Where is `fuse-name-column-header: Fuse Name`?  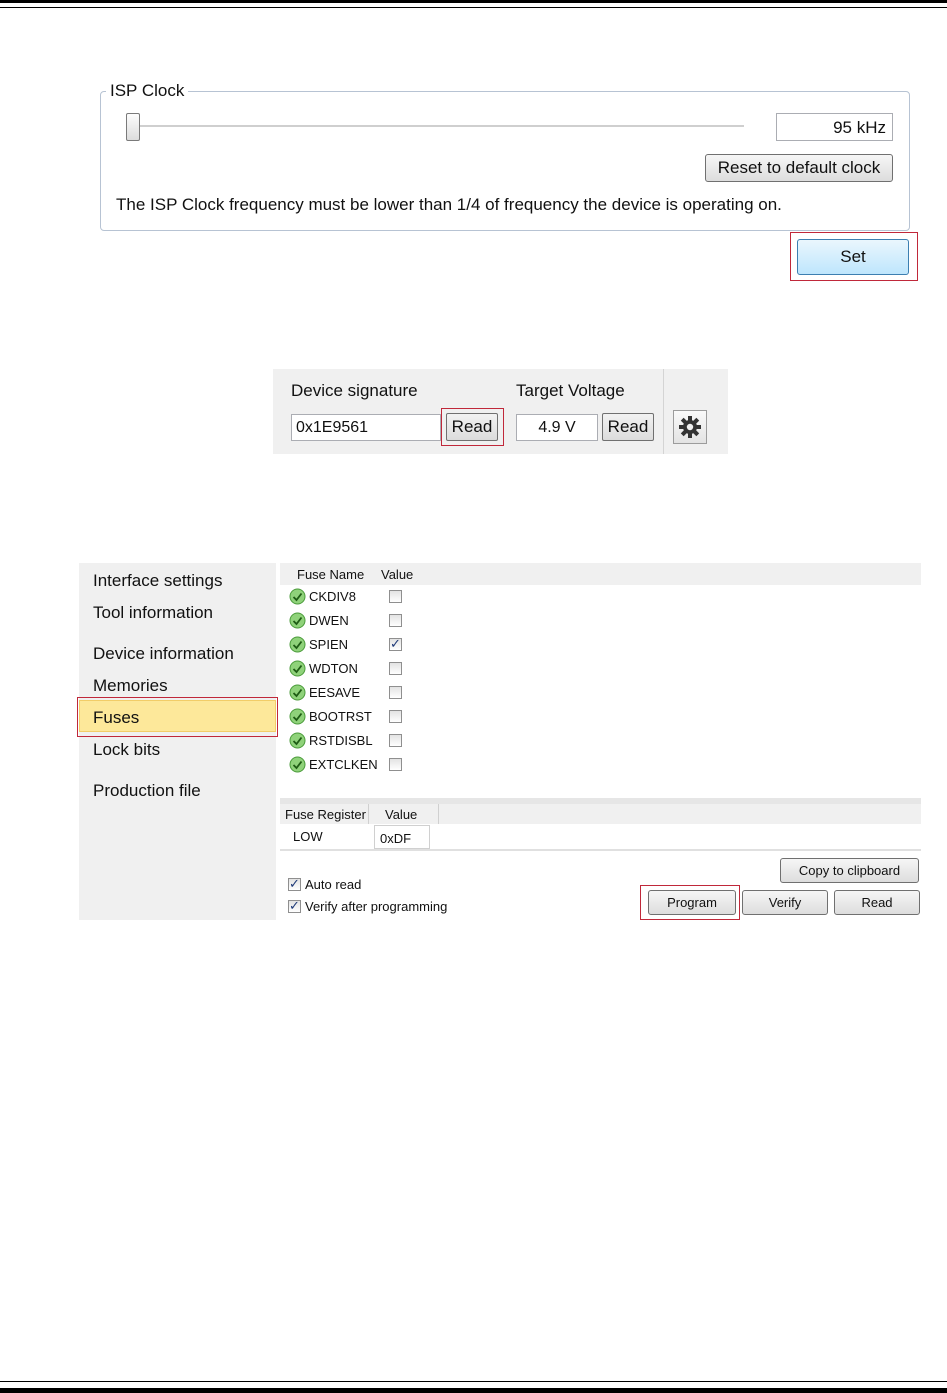
fuse-name-column-header: Fuse Name is located at coordinates (330, 574).